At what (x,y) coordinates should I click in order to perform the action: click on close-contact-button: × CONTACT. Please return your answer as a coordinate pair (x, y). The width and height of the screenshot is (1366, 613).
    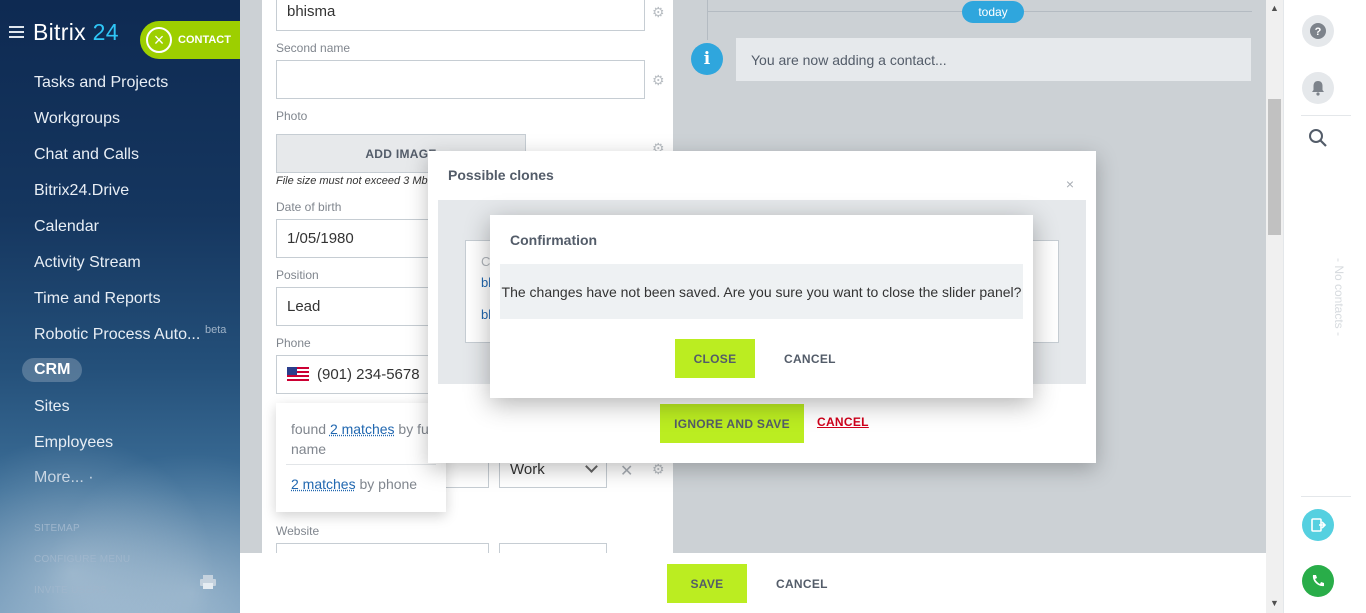
    Looking at the image, I should click on (190, 40).